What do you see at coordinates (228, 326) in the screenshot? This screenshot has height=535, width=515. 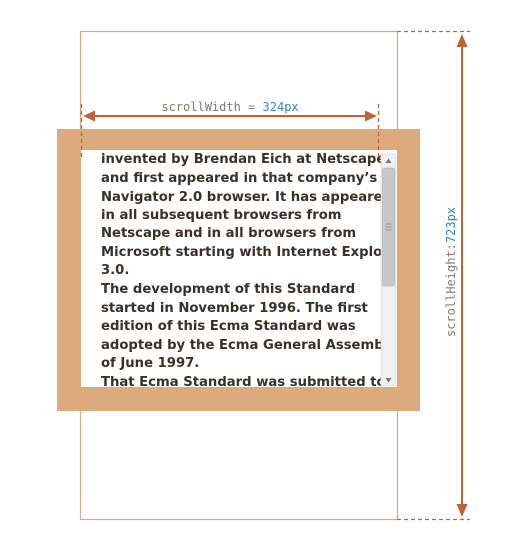 I see `content-line: edition of this Ecma Standard was` at bounding box center [228, 326].